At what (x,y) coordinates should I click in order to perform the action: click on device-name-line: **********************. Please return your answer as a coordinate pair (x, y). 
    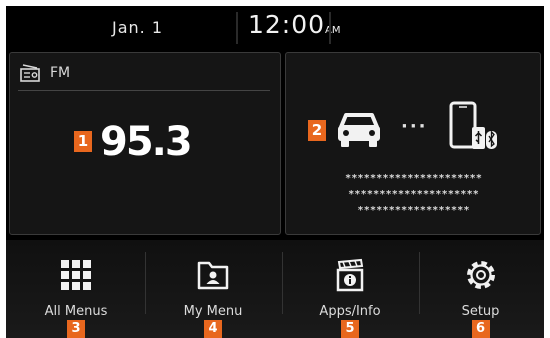
    Looking at the image, I should click on (414, 178).